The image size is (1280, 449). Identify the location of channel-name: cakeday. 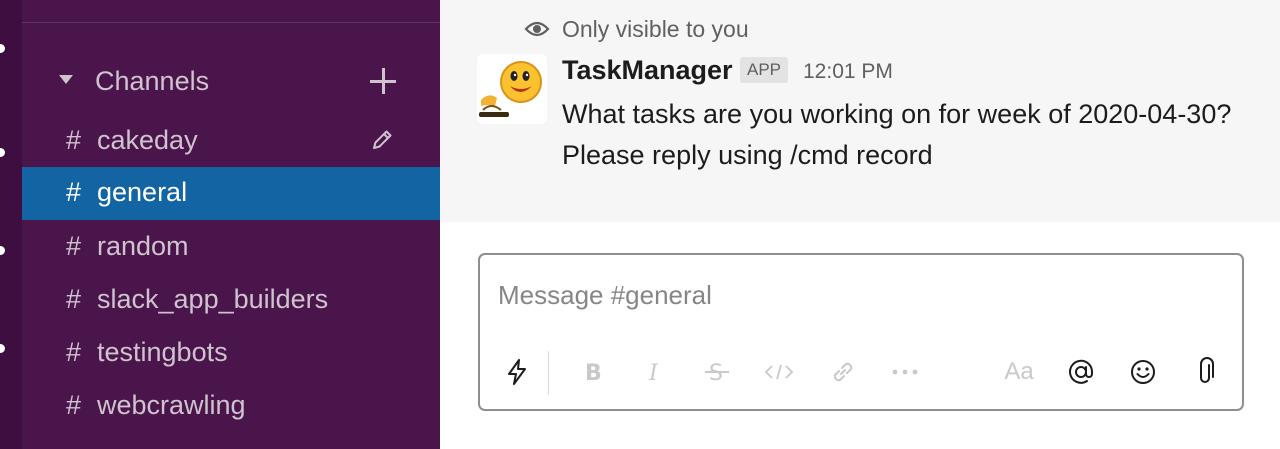
(147, 140).